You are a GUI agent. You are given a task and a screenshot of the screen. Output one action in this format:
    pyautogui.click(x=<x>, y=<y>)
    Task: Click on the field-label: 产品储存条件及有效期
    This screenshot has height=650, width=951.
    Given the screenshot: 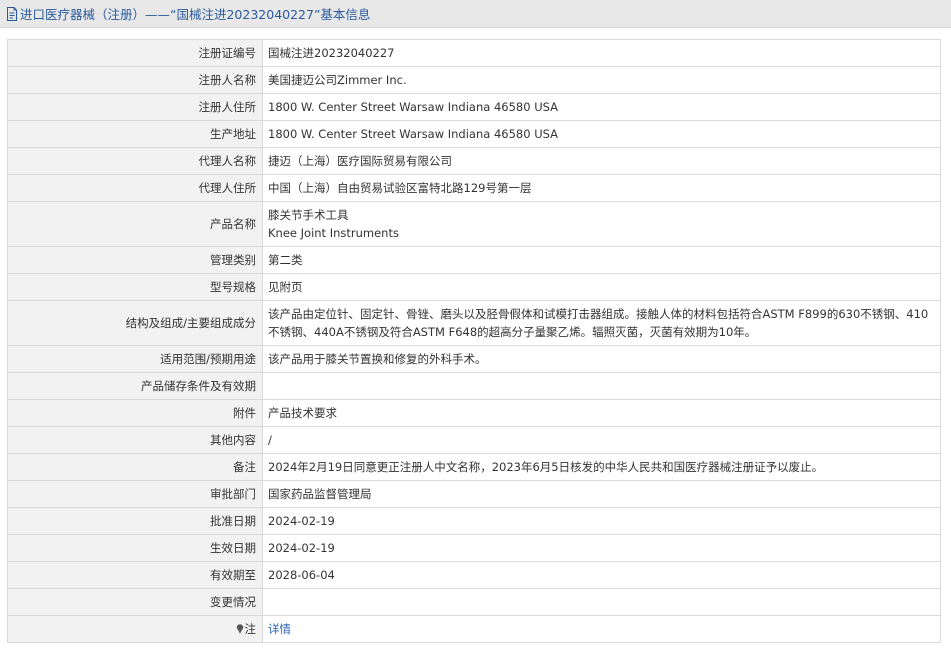 What is the action you would take?
    pyautogui.click(x=135, y=386)
    